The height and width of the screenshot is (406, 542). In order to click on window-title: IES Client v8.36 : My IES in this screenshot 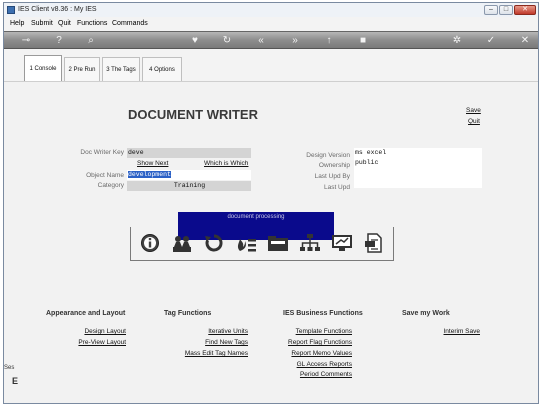, I will do `click(57, 9)`.